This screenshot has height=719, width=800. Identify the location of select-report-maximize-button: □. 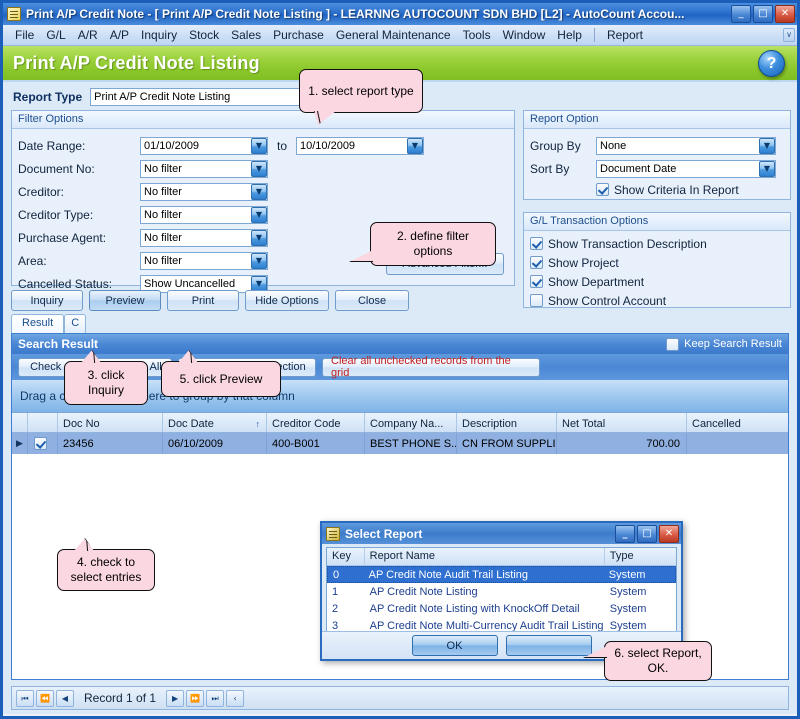
(647, 533).